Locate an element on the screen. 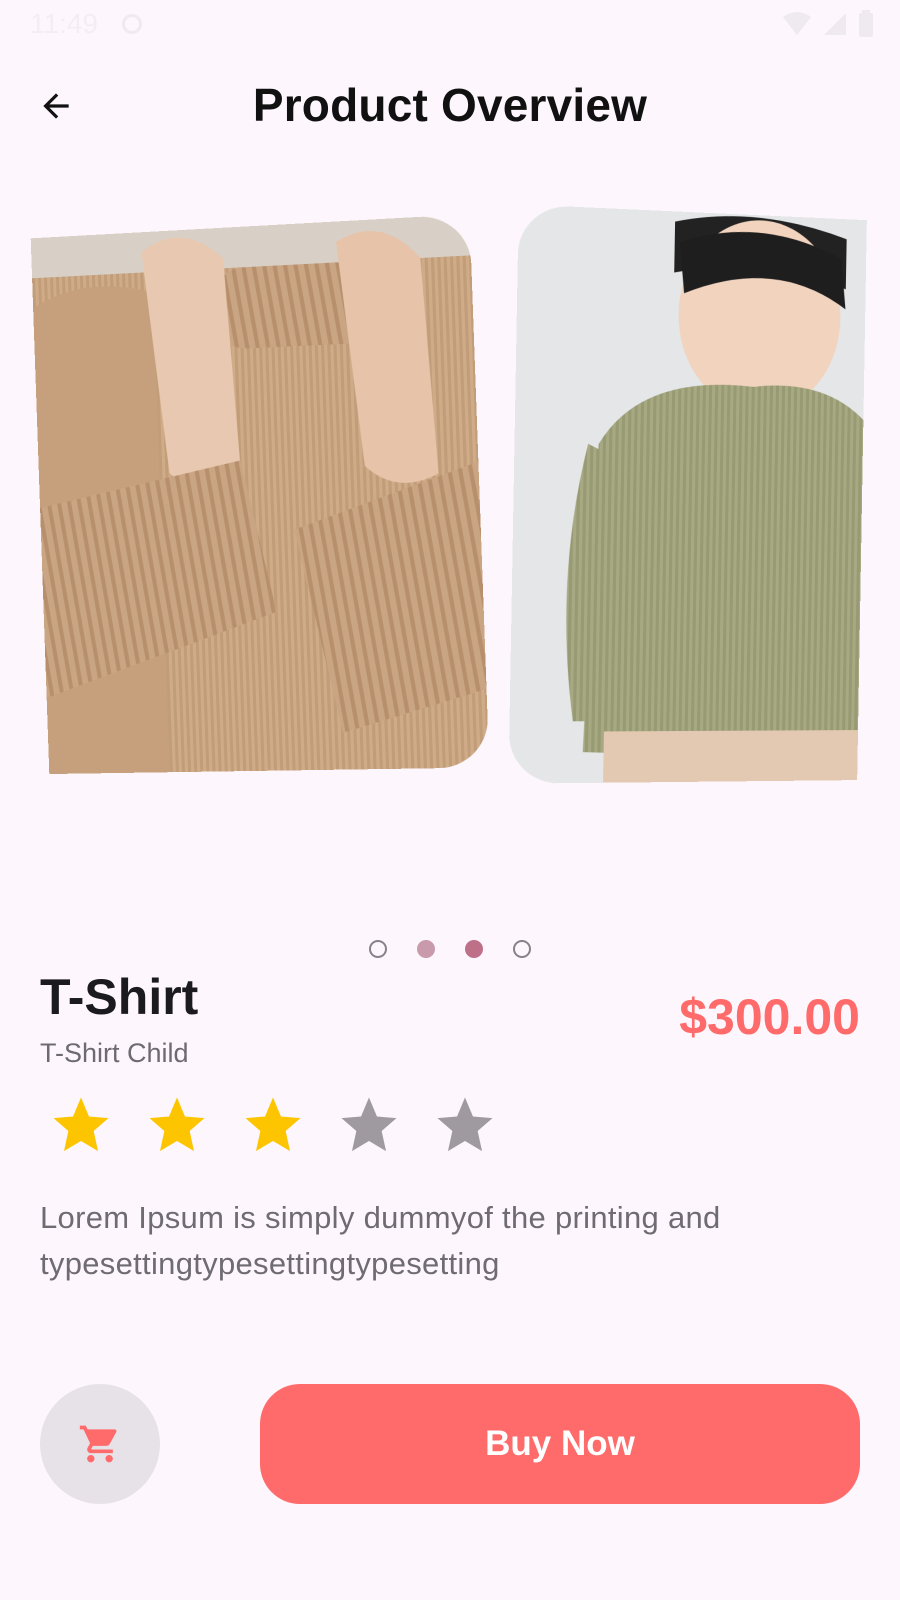 Image resolution: width=900 pixels, height=1600 pixels. pager-dot-active is located at coordinates (474, 949).